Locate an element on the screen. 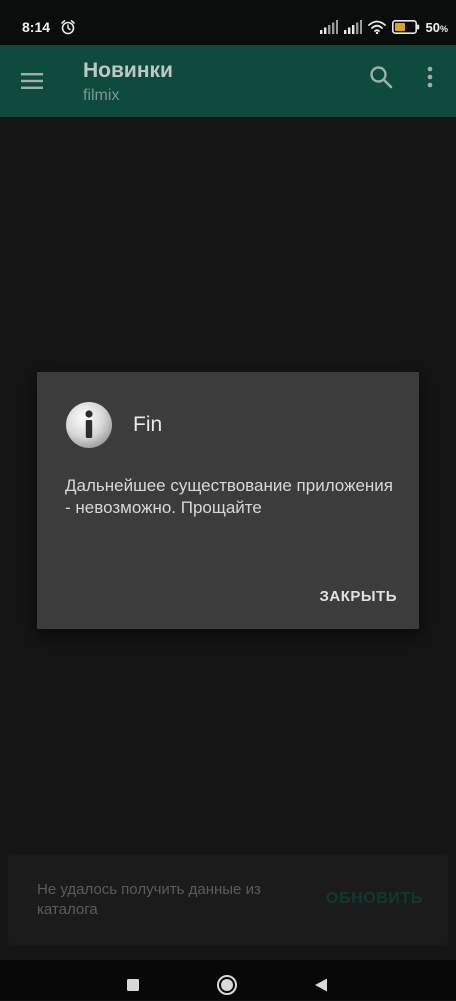 The image size is (456, 1001). navigation-bar is located at coordinates (228, 980).